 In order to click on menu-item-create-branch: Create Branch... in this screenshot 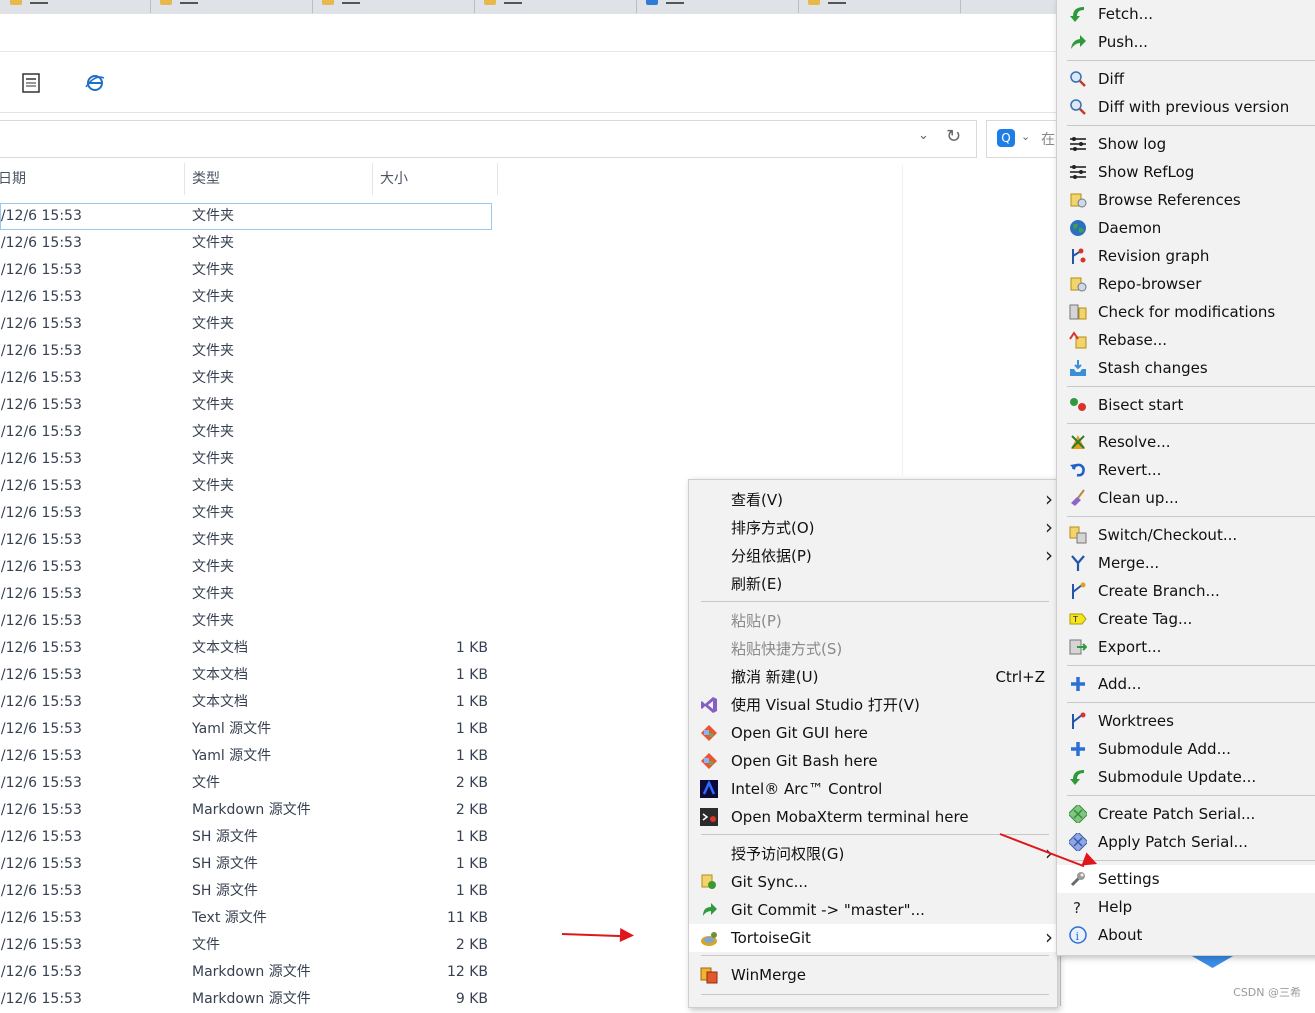, I will do `click(1186, 591)`.